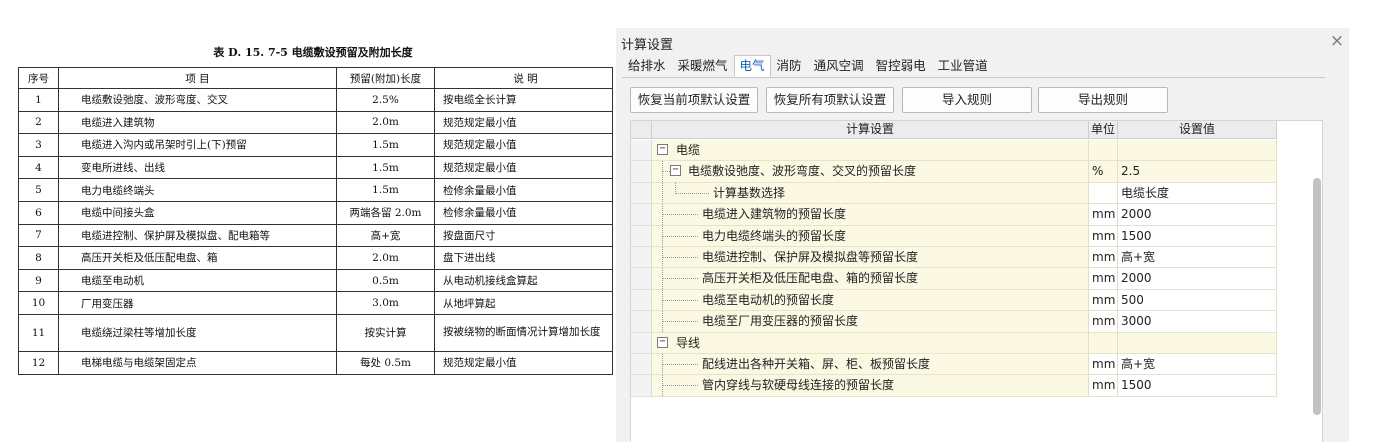 Image resolution: width=1373 pixels, height=442 pixels. What do you see at coordinates (870, 342) in the screenshot?
I see `setting-name-cell: − 导线` at bounding box center [870, 342].